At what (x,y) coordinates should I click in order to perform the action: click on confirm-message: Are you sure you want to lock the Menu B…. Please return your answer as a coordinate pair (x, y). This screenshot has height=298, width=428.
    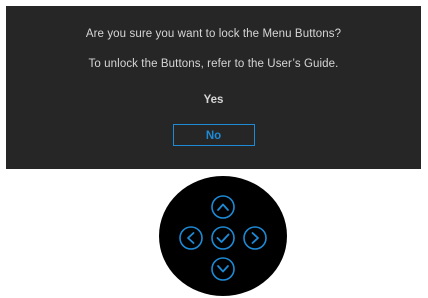
    Looking at the image, I should click on (213, 34).